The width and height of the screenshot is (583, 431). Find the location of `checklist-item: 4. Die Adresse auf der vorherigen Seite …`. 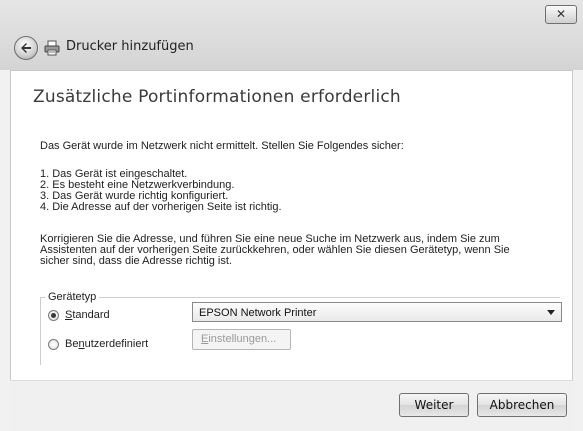

checklist-item: 4. Die Adresse auf der vorherigen Seite … is located at coordinates (161, 207).